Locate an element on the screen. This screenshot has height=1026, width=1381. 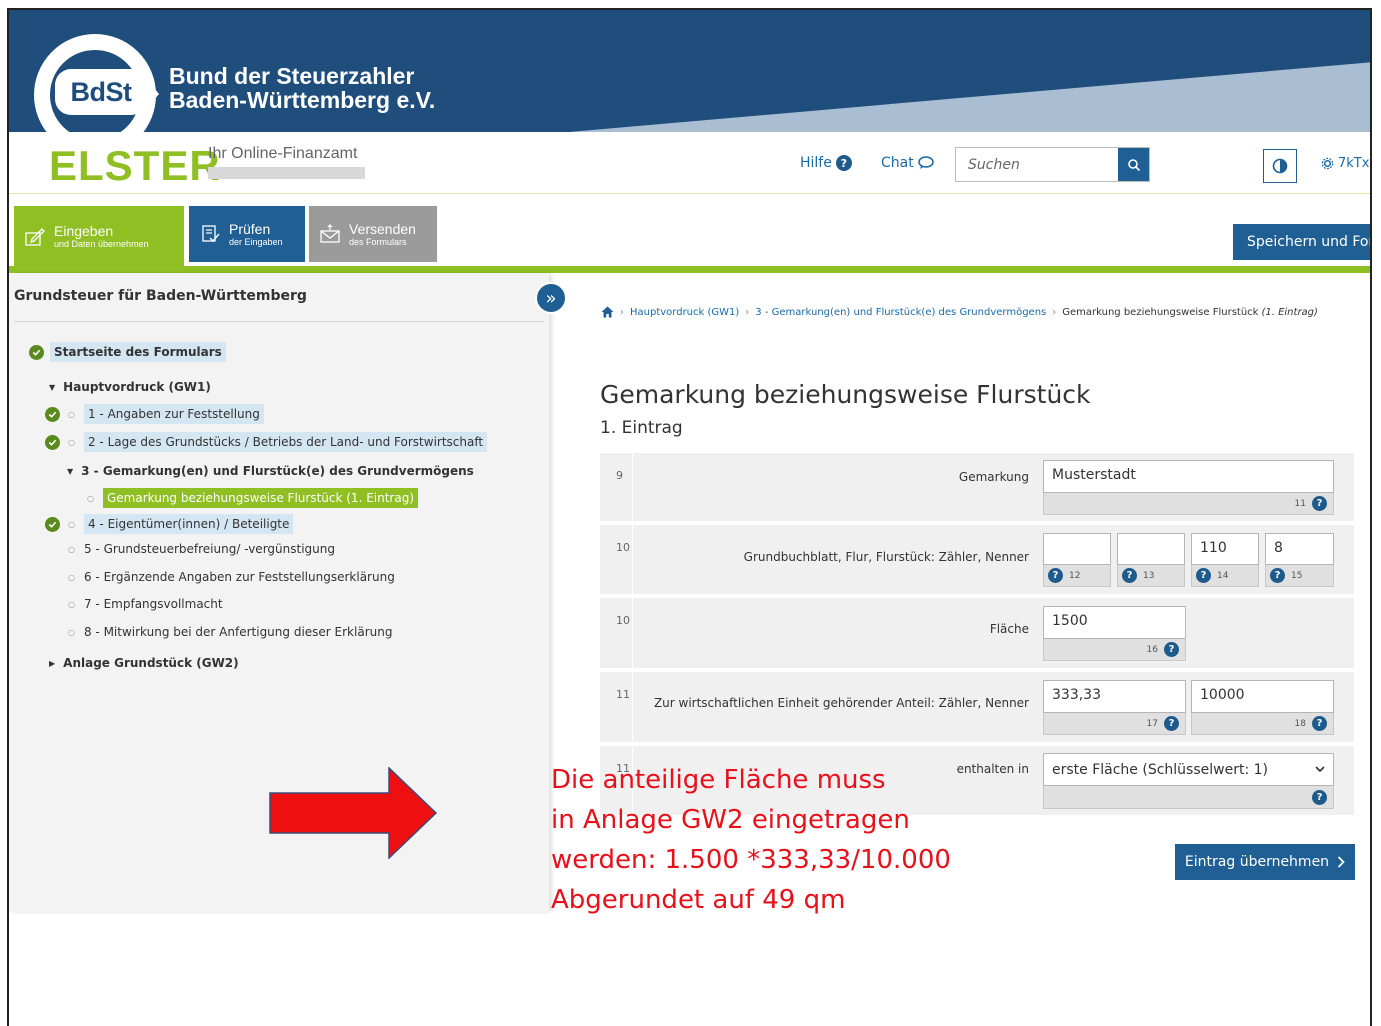
flurstueck-nenner-input: 8 is located at coordinates (1299, 549).